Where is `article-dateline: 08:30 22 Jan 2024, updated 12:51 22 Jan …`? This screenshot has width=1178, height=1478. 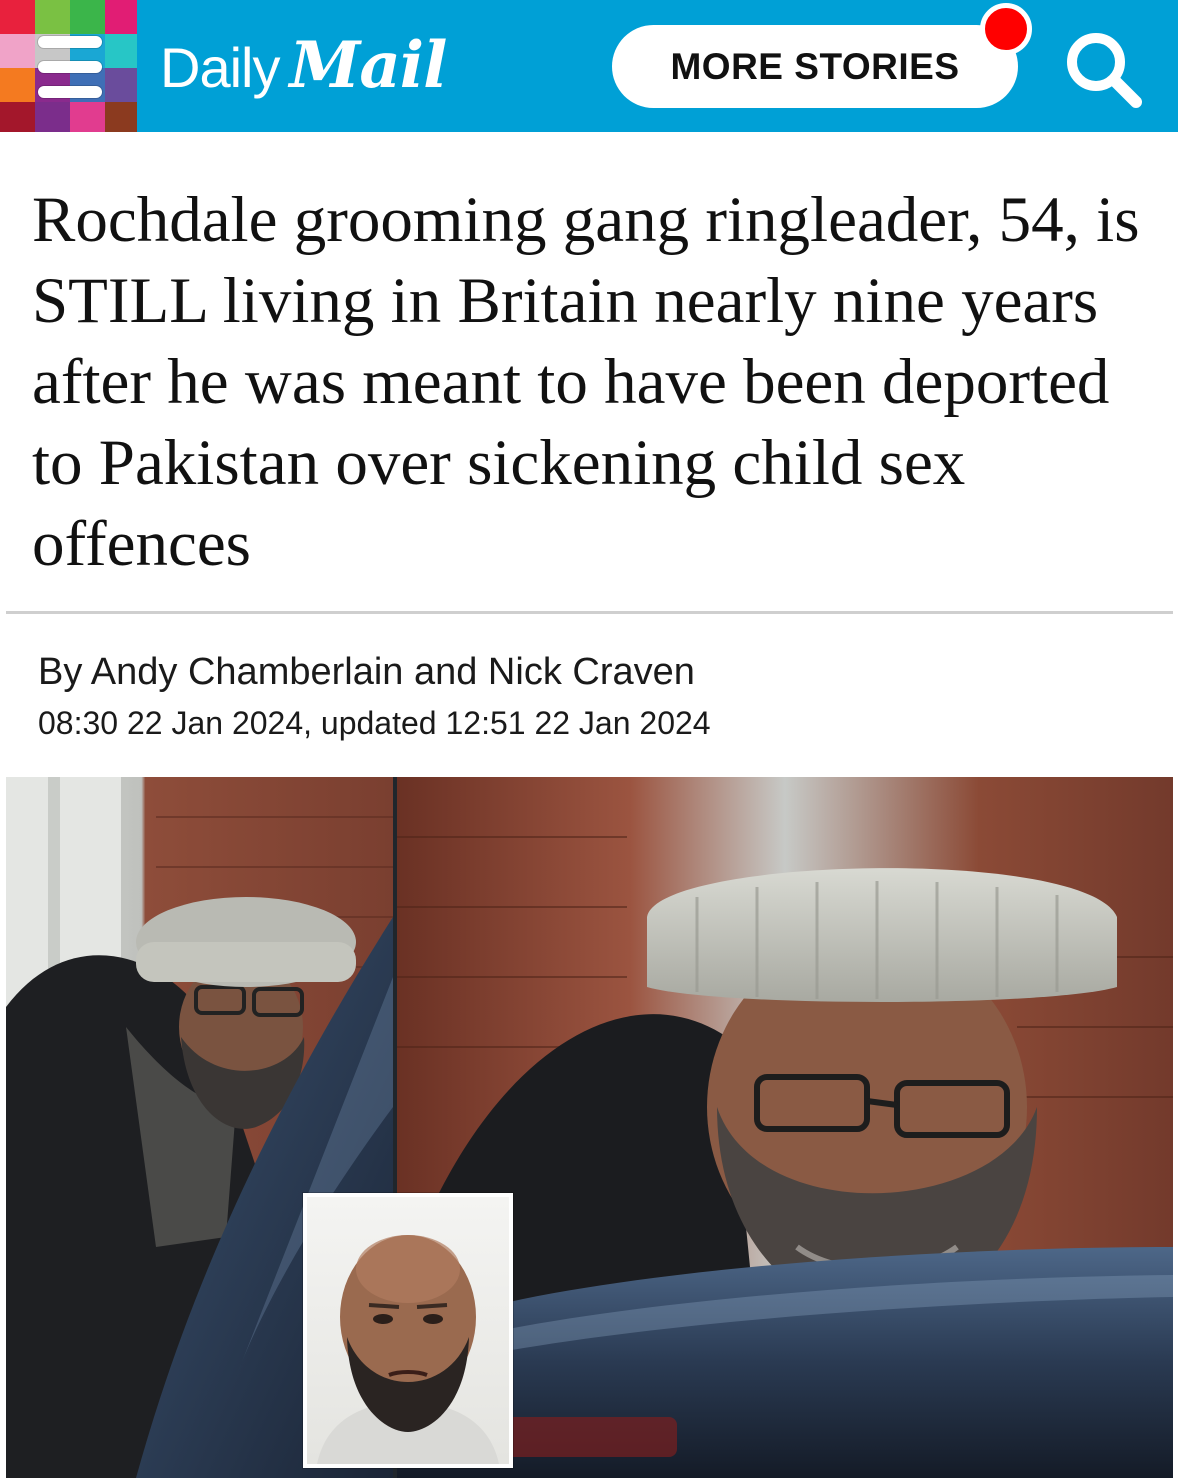
article-dateline: 08:30 22 Jan 2024, updated 12:51 22 Jan … is located at coordinates (374, 723).